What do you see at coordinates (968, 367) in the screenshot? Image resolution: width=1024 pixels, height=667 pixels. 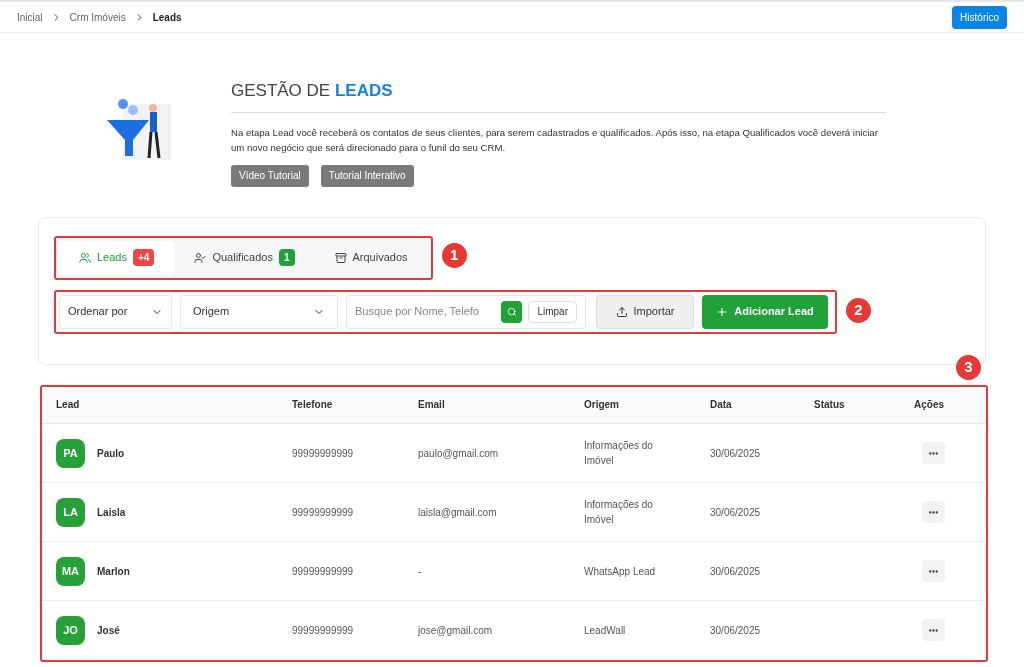 I see `annotation-number: 3` at bounding box center [968, 367].